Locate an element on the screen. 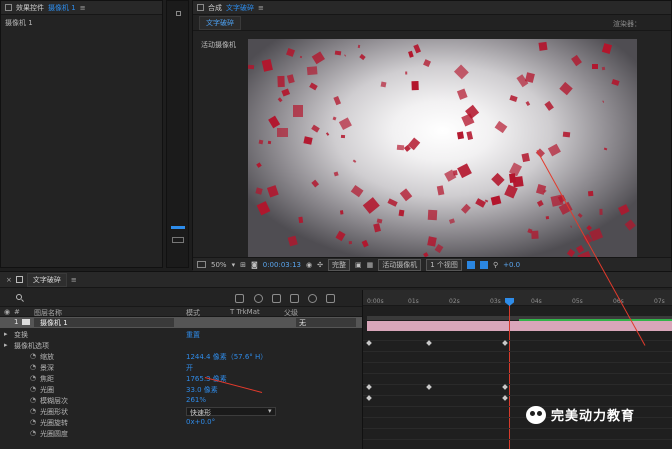  color-channel-icon: ✣ is located at coordinates (320, 265).